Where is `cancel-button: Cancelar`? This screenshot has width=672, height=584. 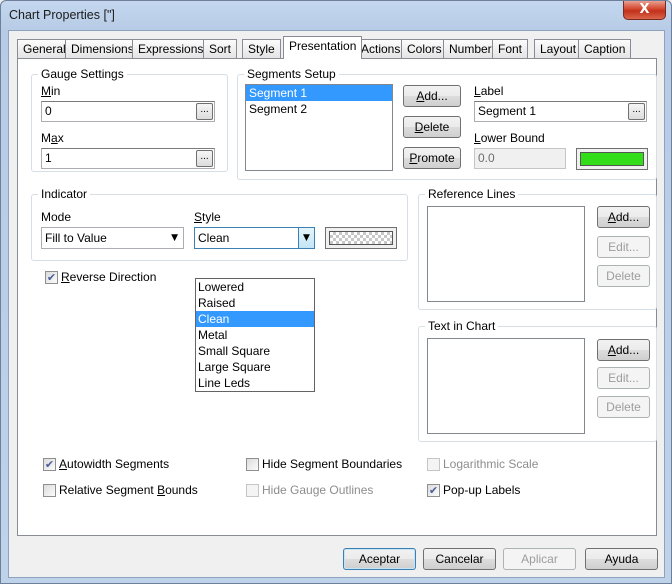
cancel-button: Cancelar is located at coordinates (459, 559).